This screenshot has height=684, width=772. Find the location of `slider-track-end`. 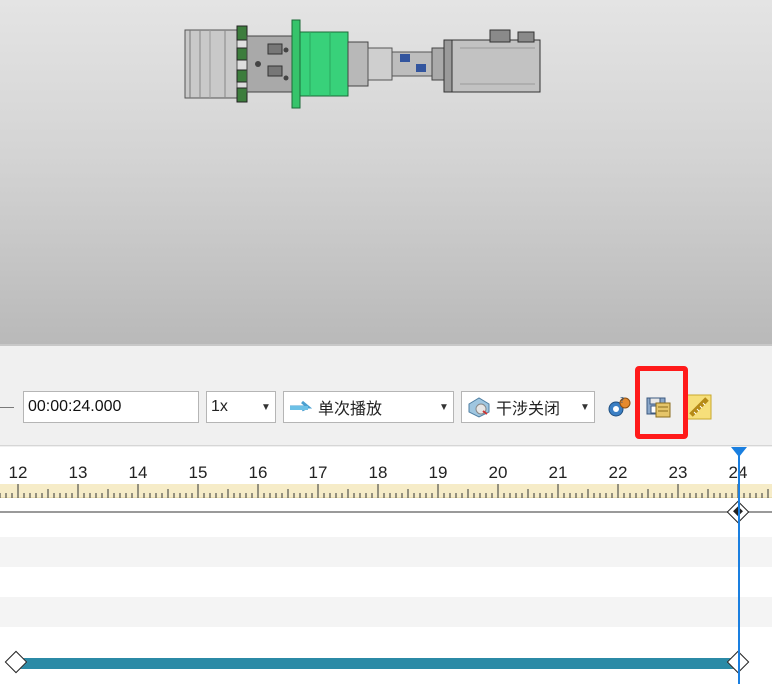

slider-track-end is located at coordinates (7, 407).